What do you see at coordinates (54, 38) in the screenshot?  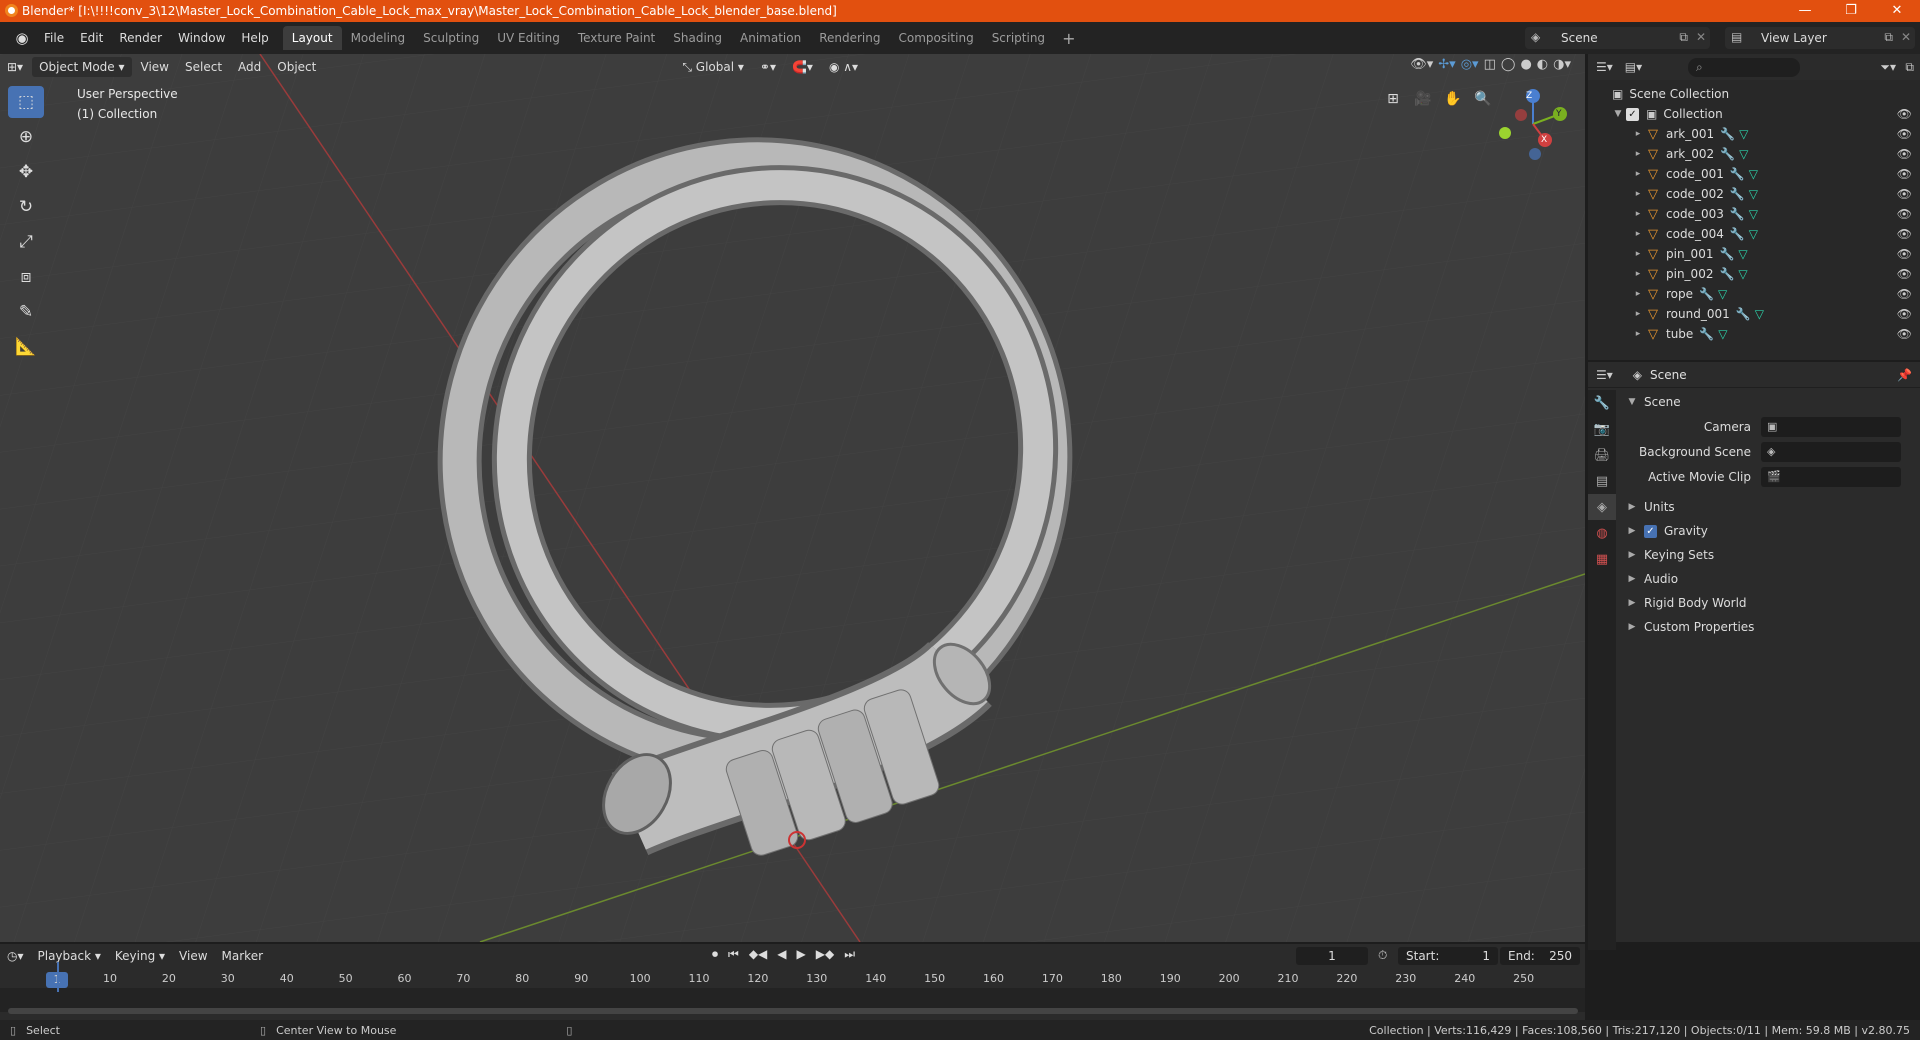 I see `menu-file: File` at bounding box center [54, 38].